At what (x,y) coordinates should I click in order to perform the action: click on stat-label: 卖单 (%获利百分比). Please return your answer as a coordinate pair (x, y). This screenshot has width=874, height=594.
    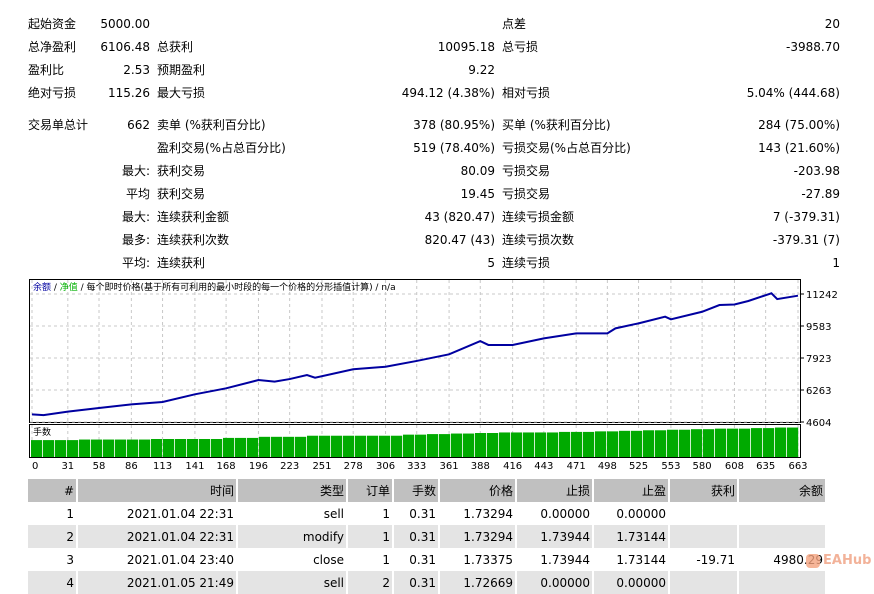
    Looking at the image, I should click on (211, 125).